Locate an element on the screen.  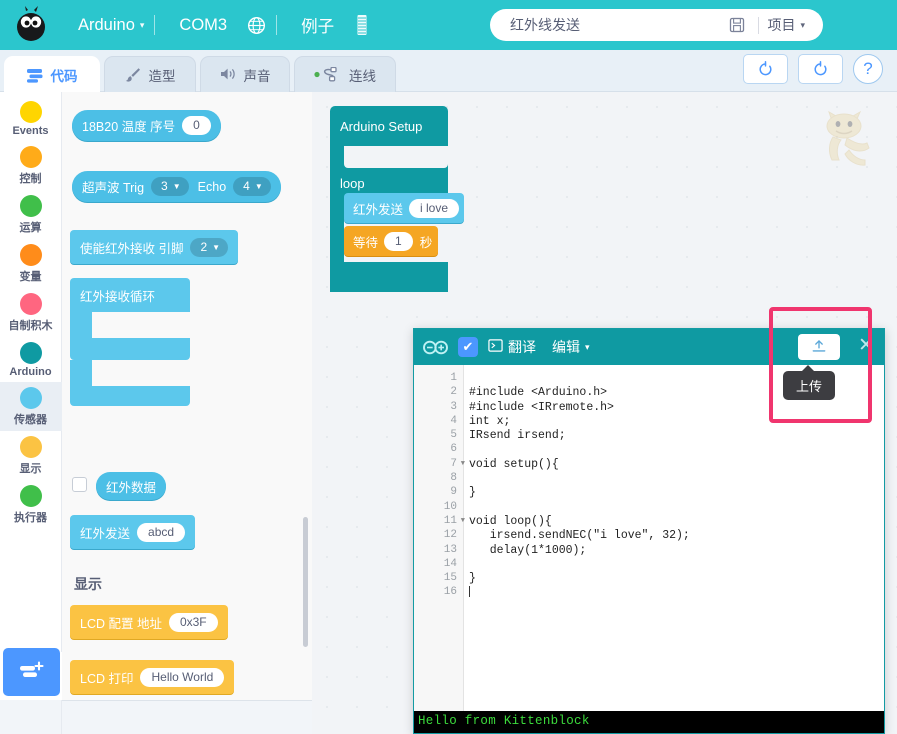
line-number: 10 is located at coordinates (450, 506).